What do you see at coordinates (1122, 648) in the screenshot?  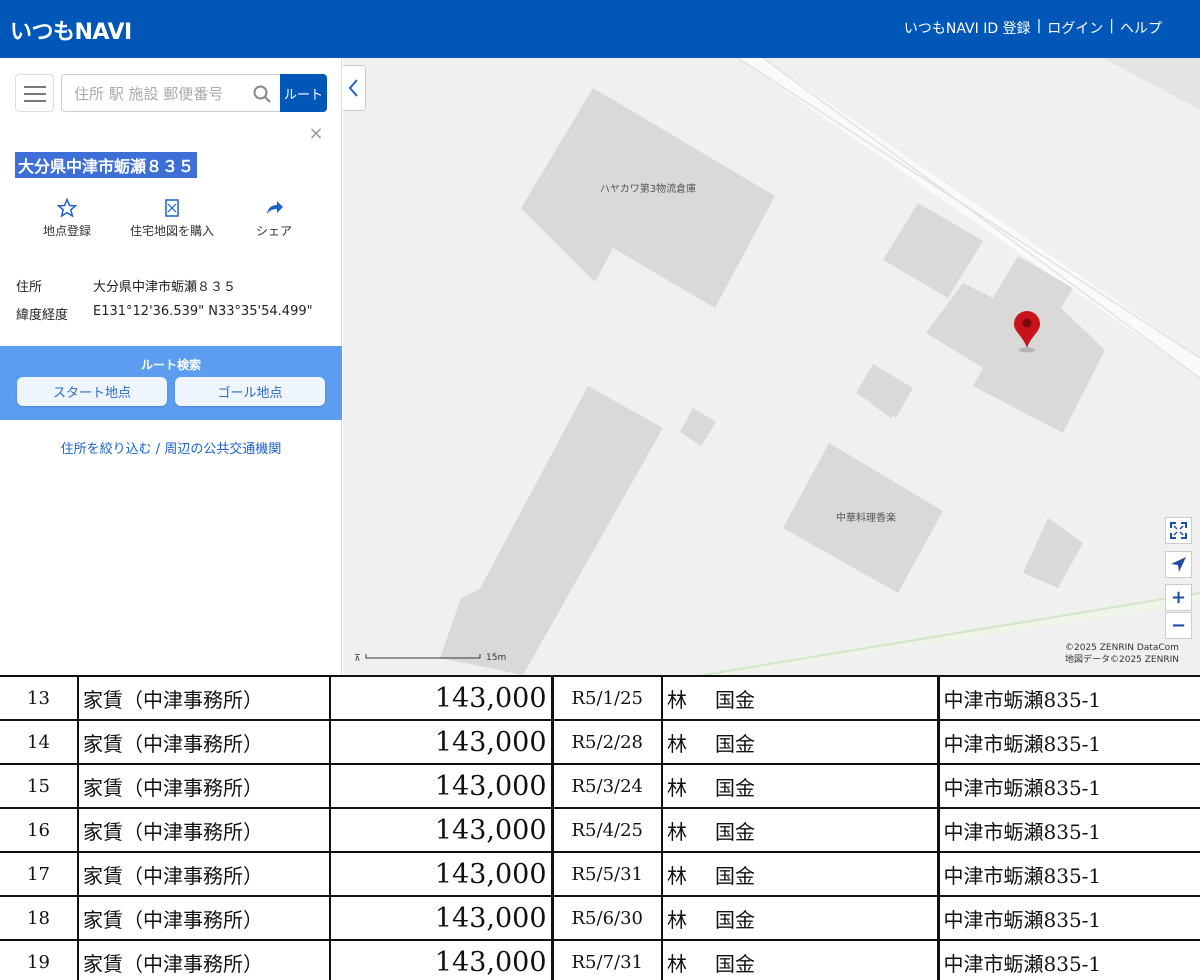 I see `copyright-line: ©2025 ZENRIN DataCom` at bounding box center [1122, 648].